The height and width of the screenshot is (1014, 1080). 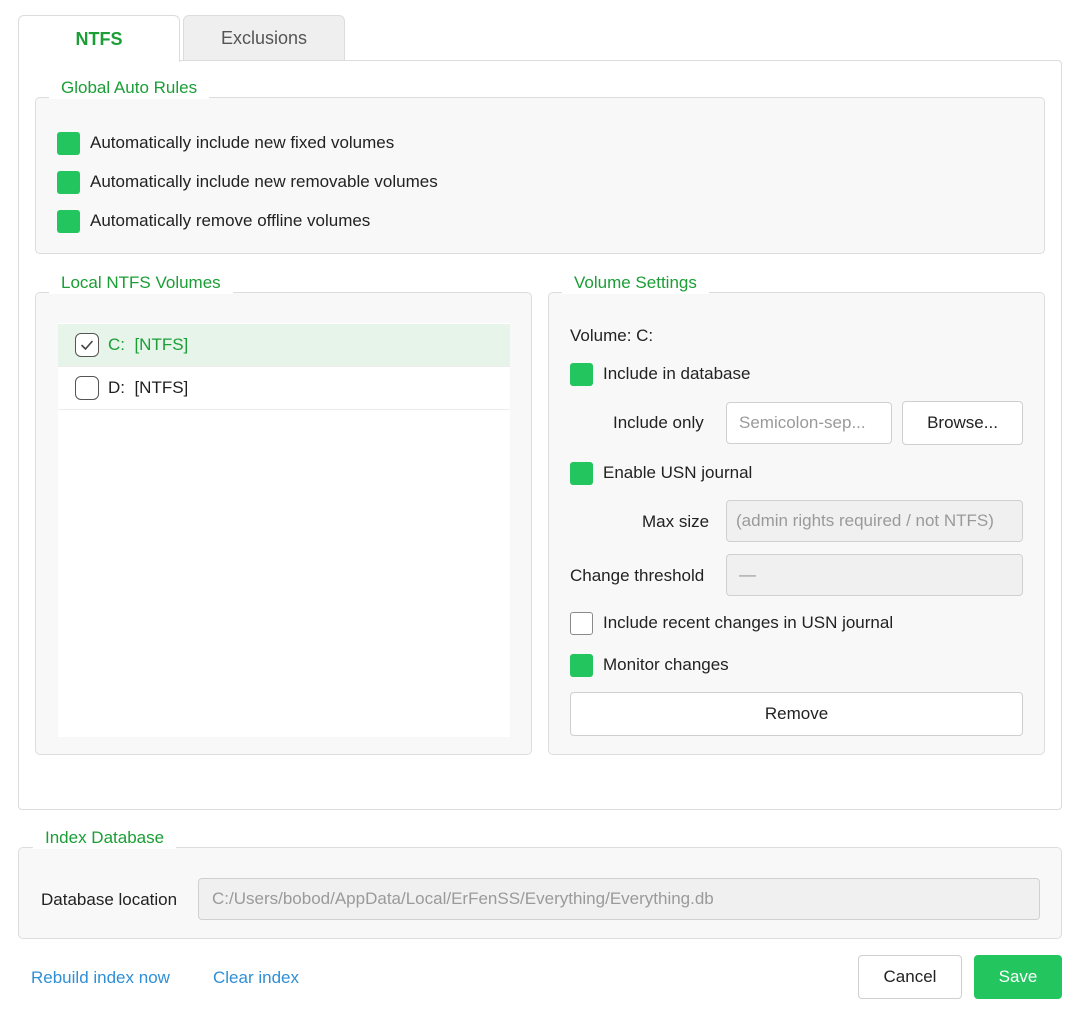 I want to click on monitor-changes-checkbox: Monitor changes, so click(x=649, y=665).